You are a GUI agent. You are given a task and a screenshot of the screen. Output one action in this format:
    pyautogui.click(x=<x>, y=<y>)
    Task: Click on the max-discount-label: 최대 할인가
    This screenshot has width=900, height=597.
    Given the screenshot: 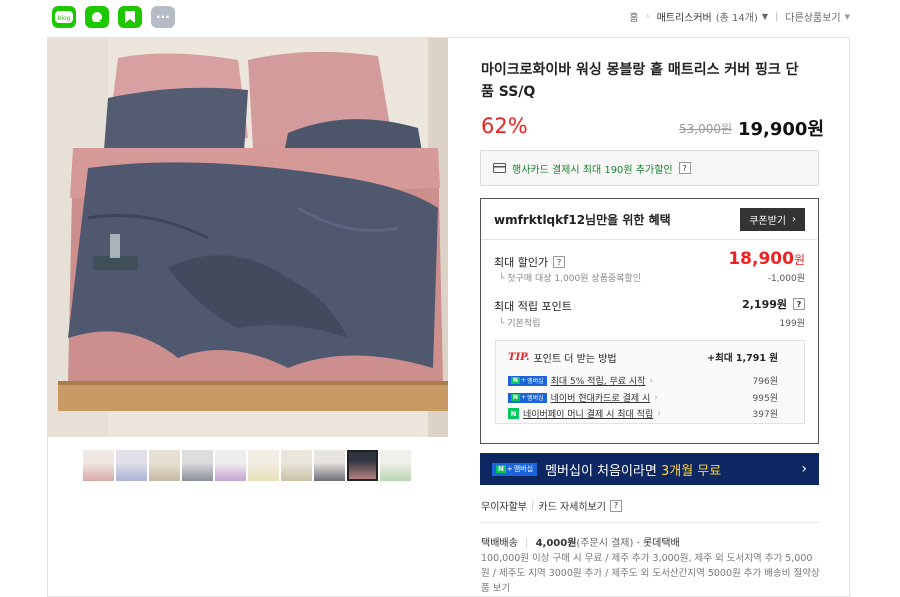 What is the action you would take?
    pyautogui.click(x=521, y=262)
    